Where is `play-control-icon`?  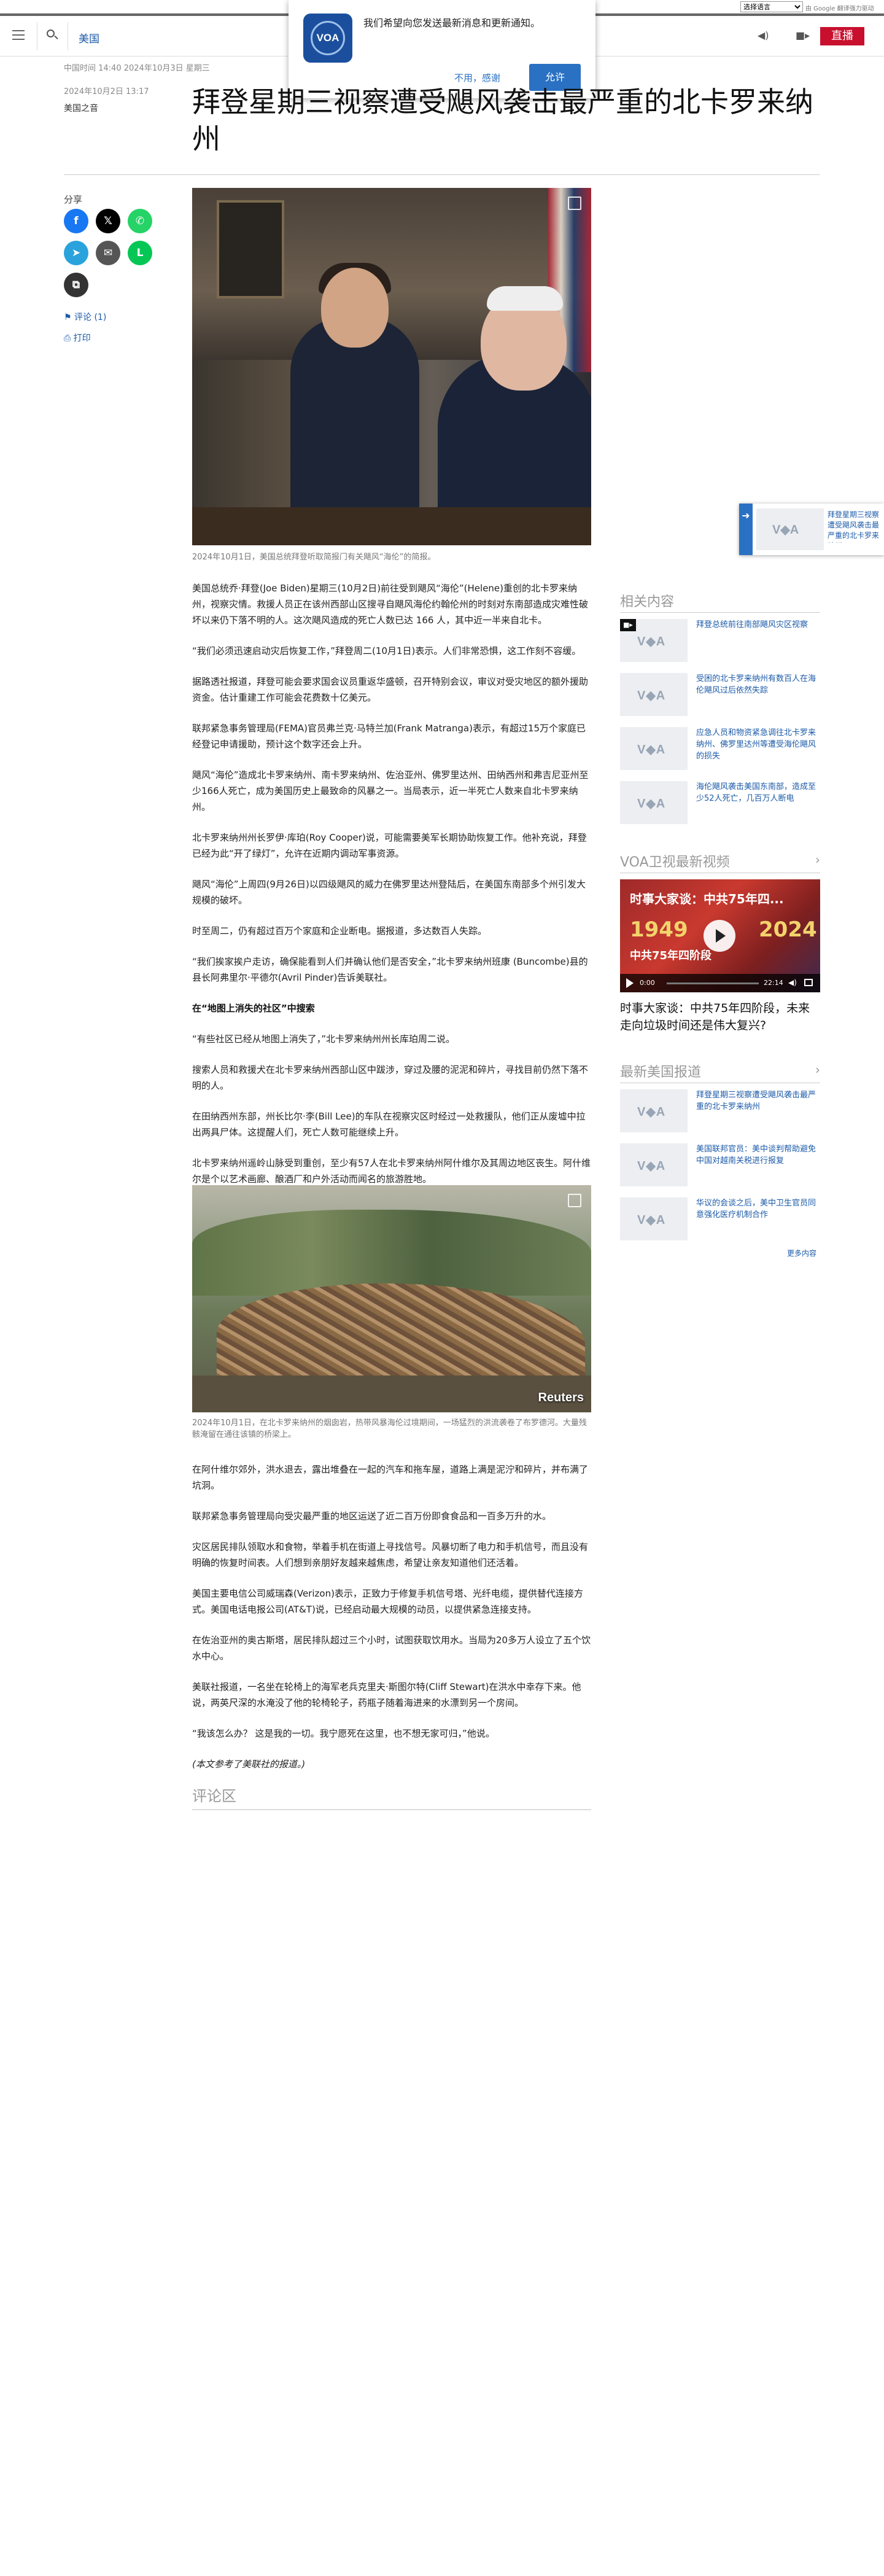
play-control-icon is located at coordinates (630, 983).